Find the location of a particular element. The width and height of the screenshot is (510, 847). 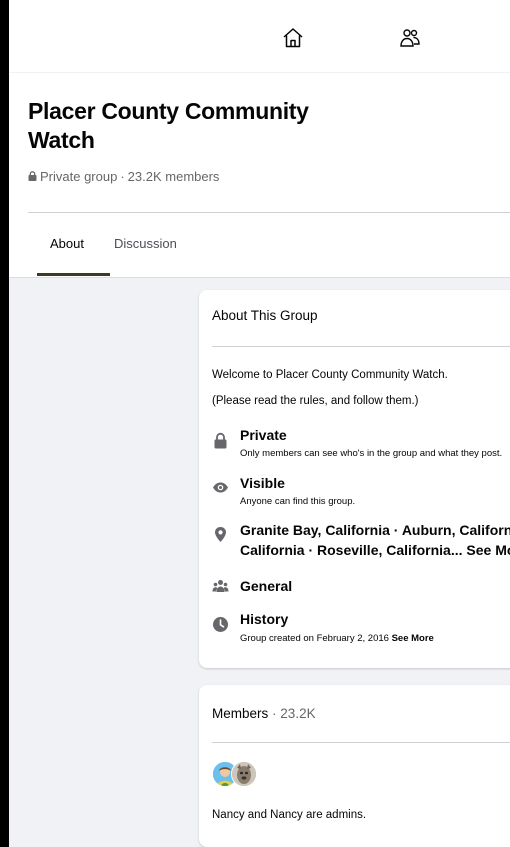

tab-about: About is located at coordinates (67, 243).